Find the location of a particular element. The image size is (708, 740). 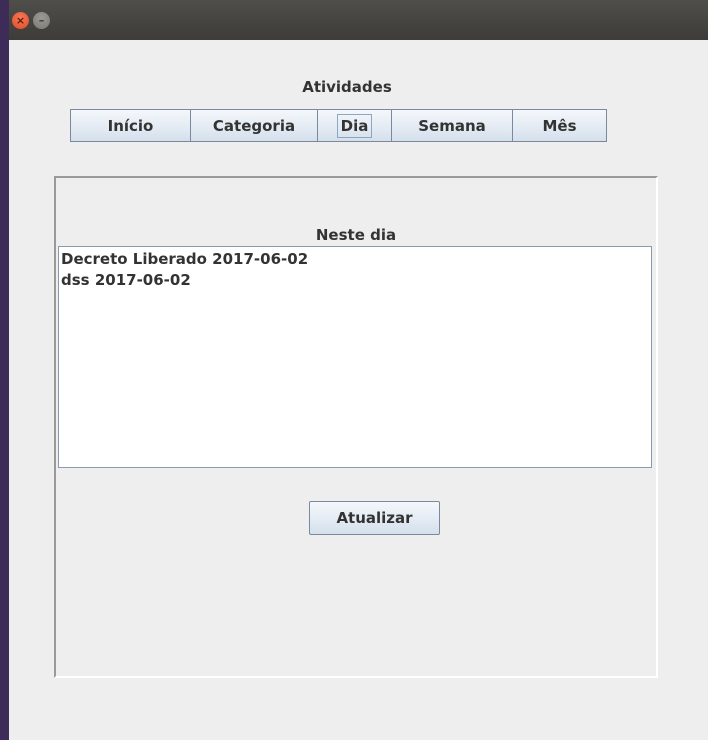

update-button: Atualizar is located at coordinates (374, 518).